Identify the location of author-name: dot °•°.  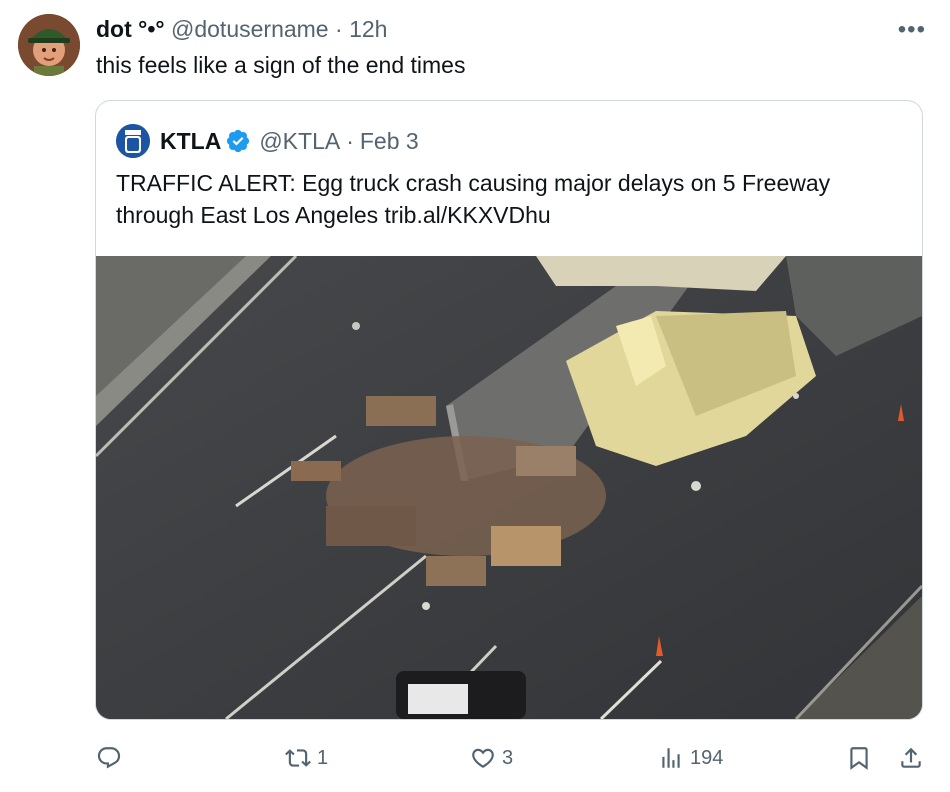
(130, 29).